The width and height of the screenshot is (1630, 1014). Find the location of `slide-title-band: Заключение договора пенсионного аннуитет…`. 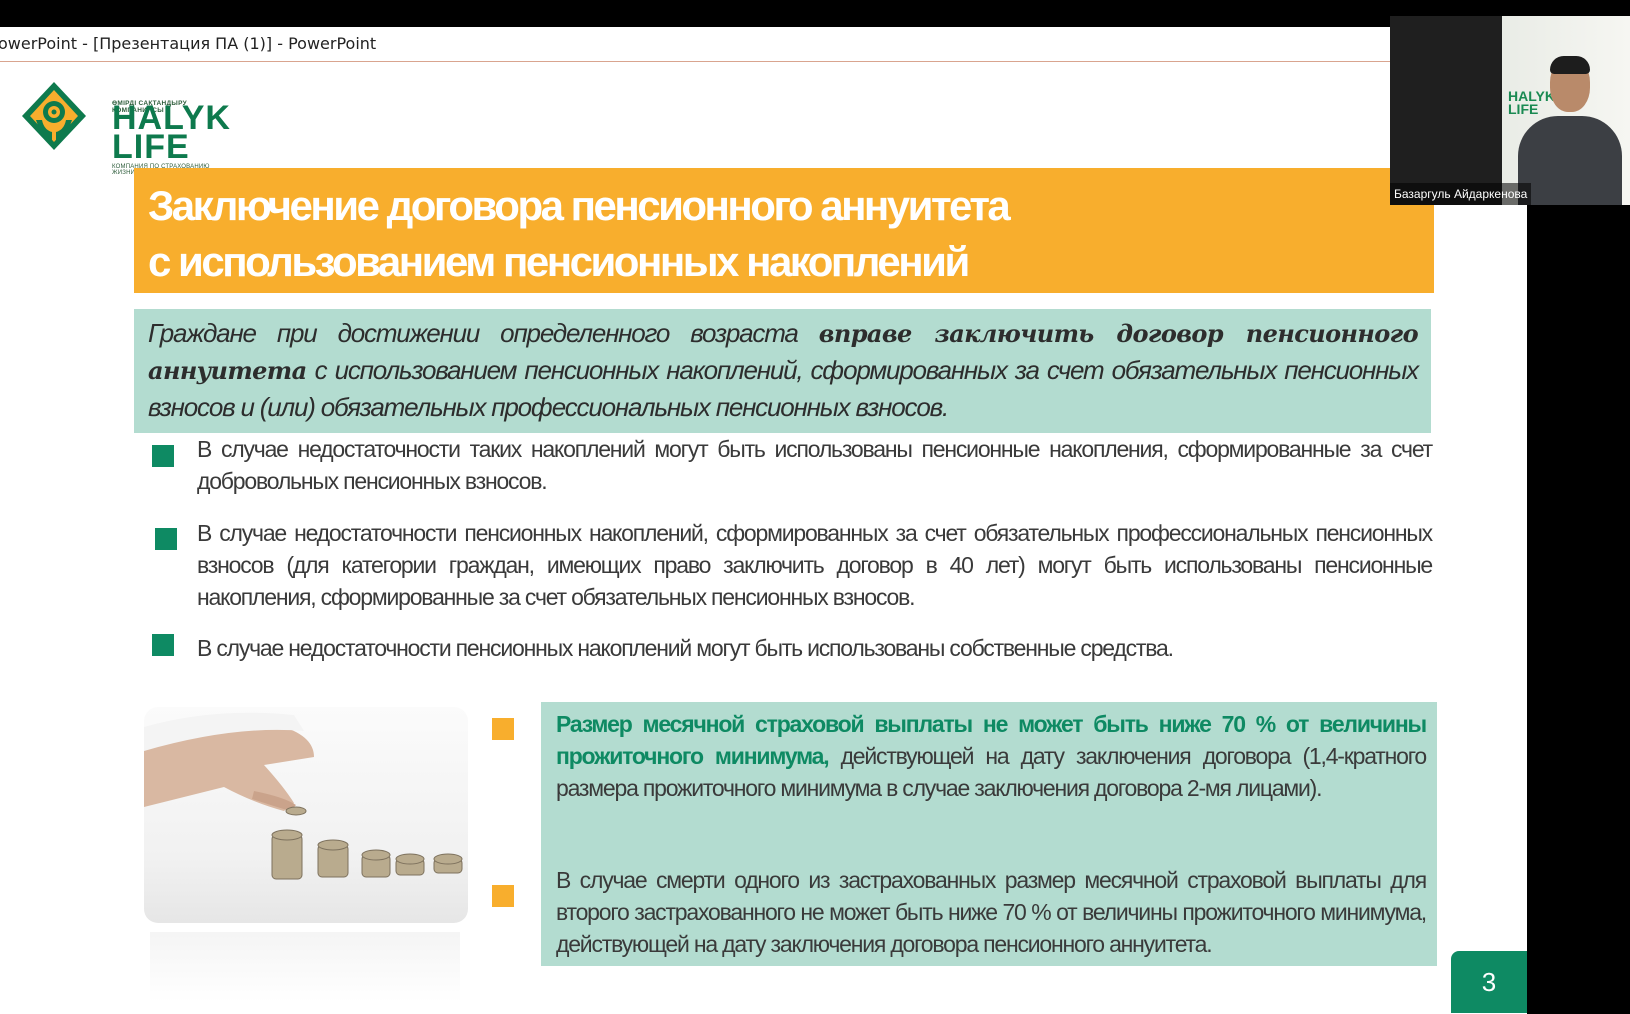

slide-title-band: Заключение договора пенсионного аннуитет… is located at coordinates (784, 230).